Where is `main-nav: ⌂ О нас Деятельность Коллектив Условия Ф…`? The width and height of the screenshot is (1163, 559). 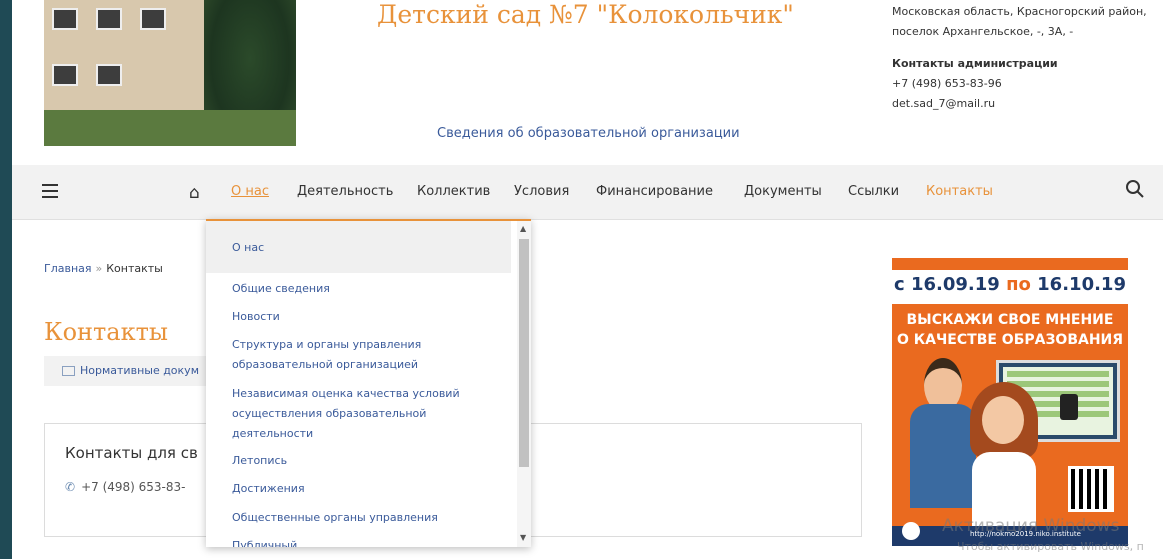 main-nav: ⌂ О нас Деятельность Коллектив Условия Ф… is located at coordinates (587, 192).